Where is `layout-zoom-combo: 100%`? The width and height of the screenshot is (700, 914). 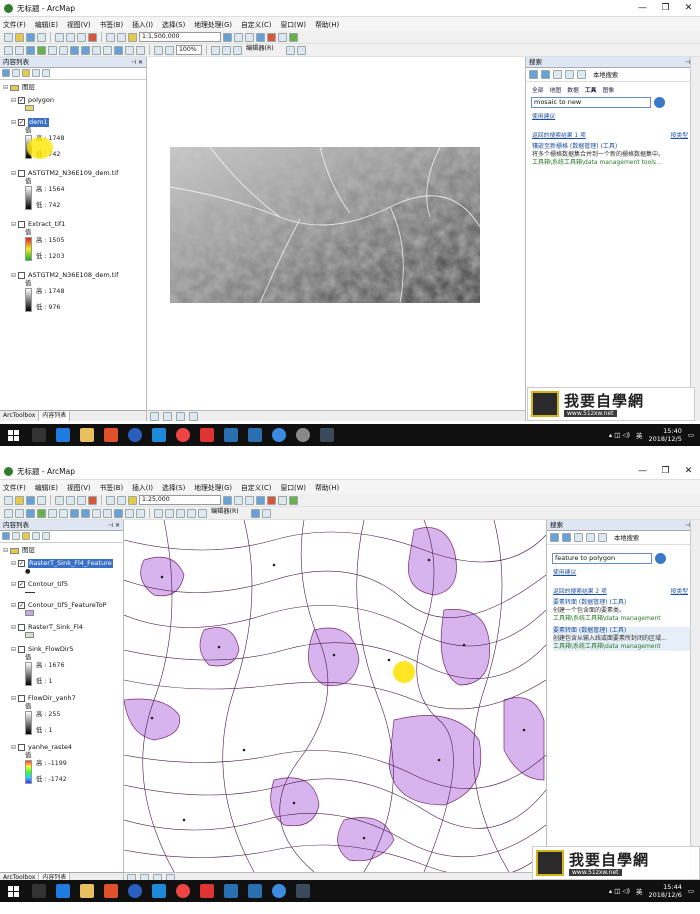 layout-zoom-combo: 100% is located at coordinates (189, 50).